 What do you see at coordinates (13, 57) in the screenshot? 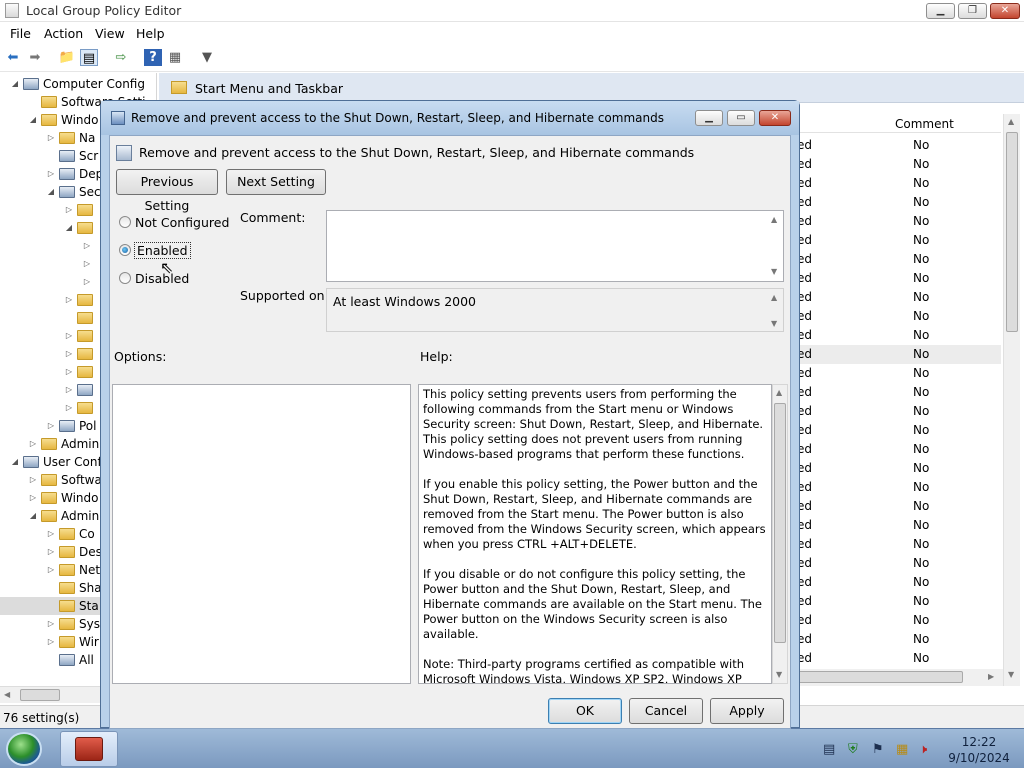
I see `back-icon: ⬅` at bounding box center [13, 57].